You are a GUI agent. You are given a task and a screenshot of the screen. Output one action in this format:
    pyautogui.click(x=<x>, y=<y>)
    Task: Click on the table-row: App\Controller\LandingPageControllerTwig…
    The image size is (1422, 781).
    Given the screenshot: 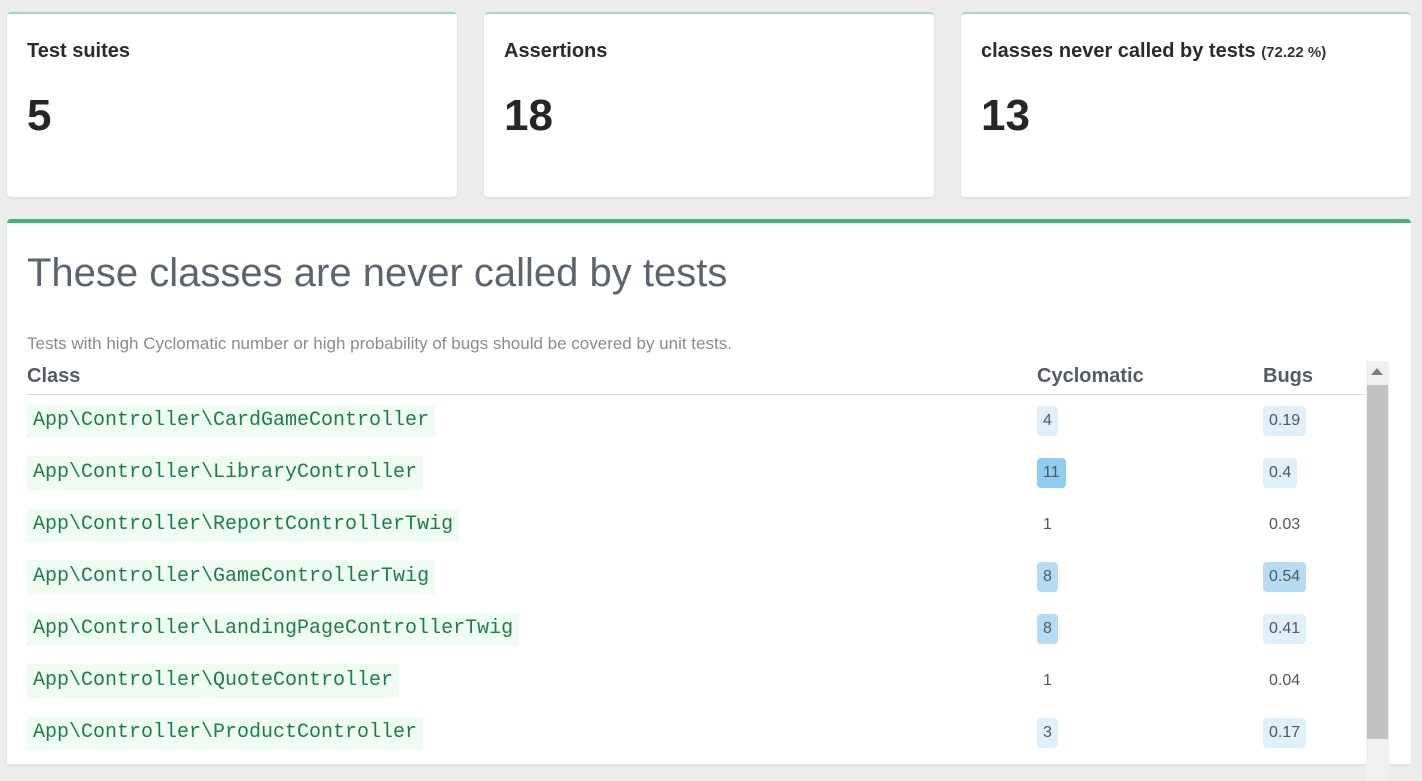 What is the action you would take?
    pyautogui.click(x=696, y=629)
    